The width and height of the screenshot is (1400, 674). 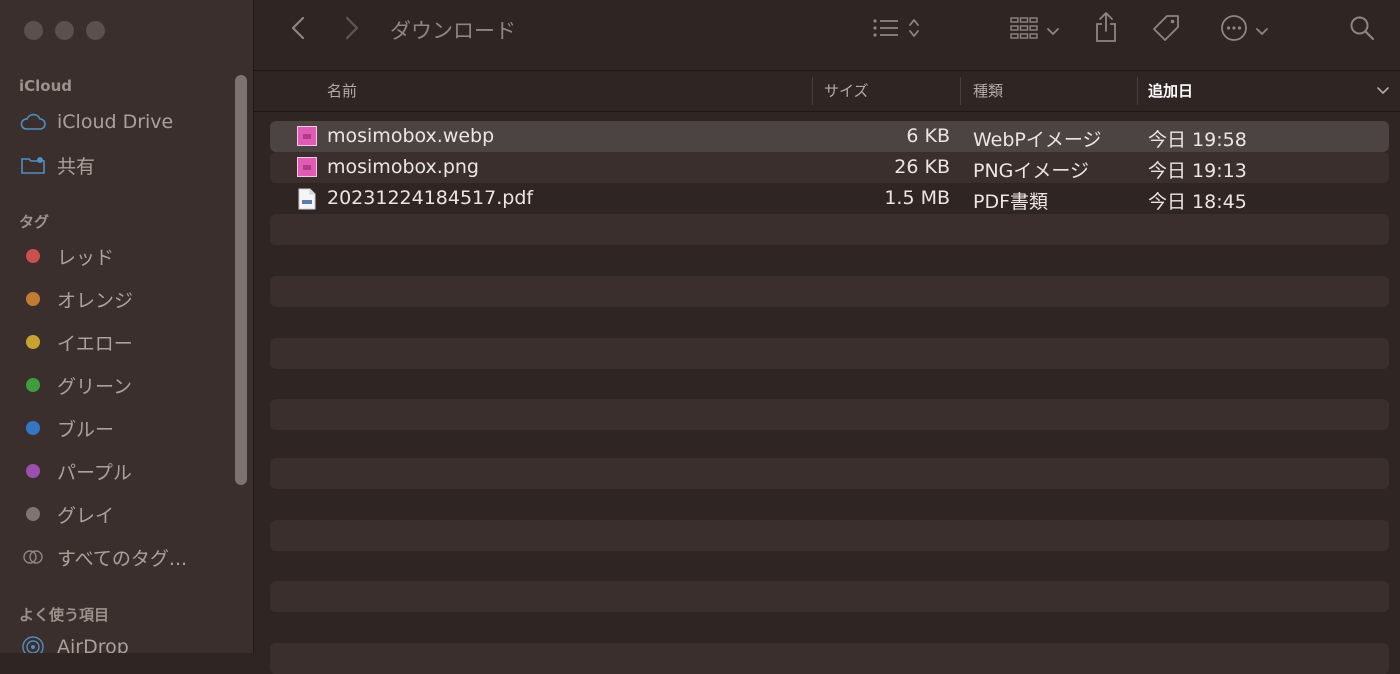 I want to click on close-window-button, so click(x=33, y=30).